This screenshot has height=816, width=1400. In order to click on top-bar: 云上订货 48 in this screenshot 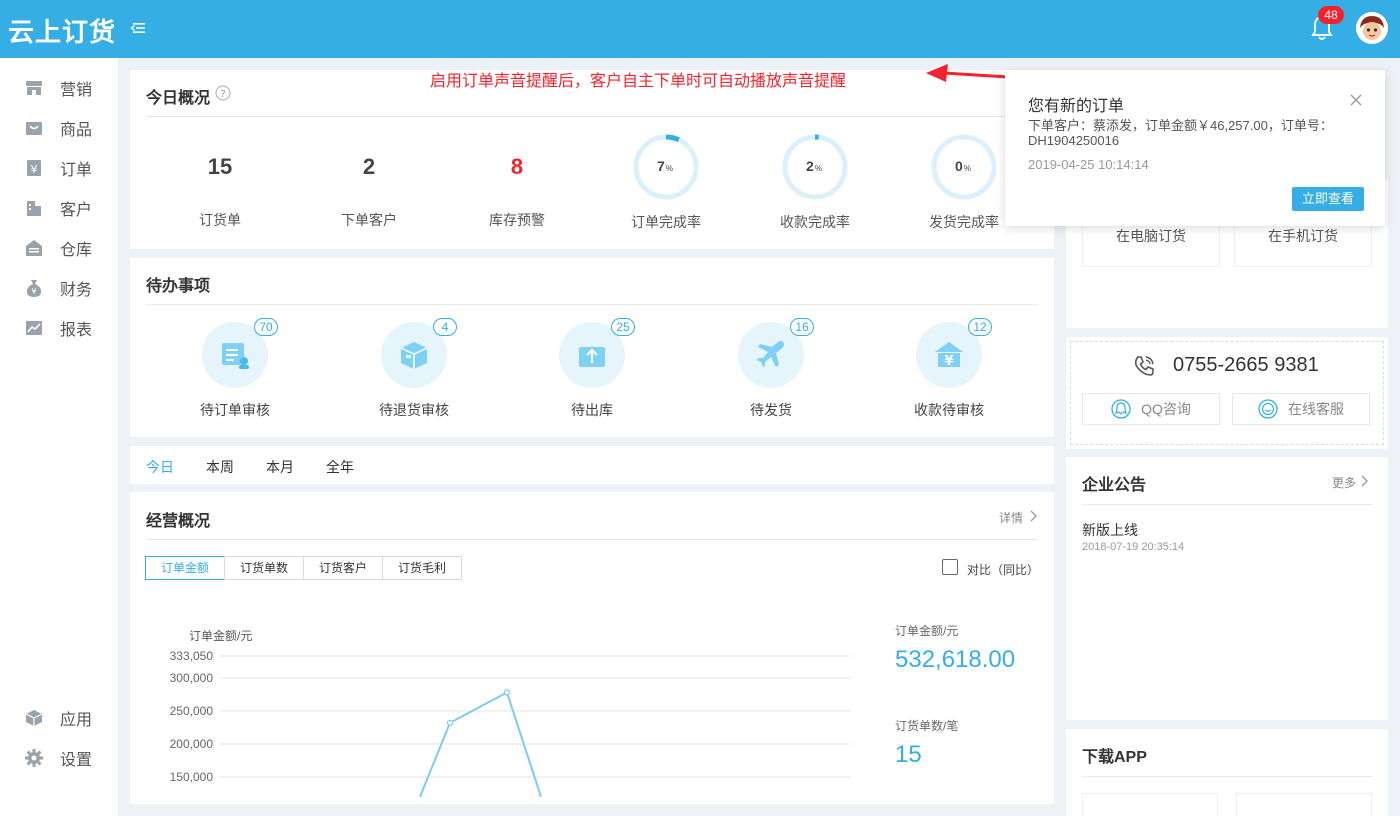, I will do `click(700, 29)`.